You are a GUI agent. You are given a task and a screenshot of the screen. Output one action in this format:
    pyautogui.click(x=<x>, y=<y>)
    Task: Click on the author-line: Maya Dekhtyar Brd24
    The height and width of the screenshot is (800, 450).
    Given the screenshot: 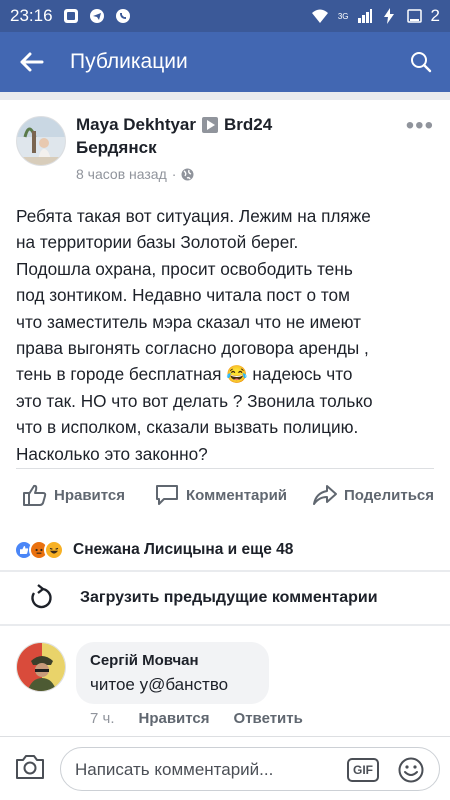 What is the action you would take?
    pyautogui.click(x=174, y=125)
    